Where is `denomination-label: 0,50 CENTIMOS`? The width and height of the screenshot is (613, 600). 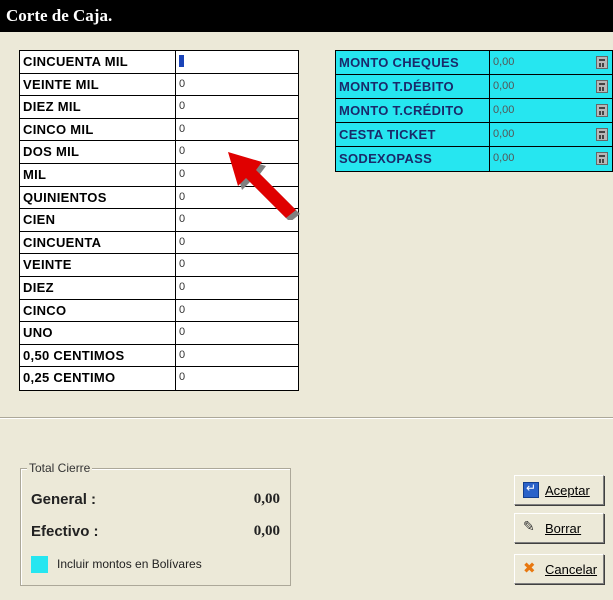
denomination-label: 0,50 CENTIMOS is located at coordinates (98, 355).